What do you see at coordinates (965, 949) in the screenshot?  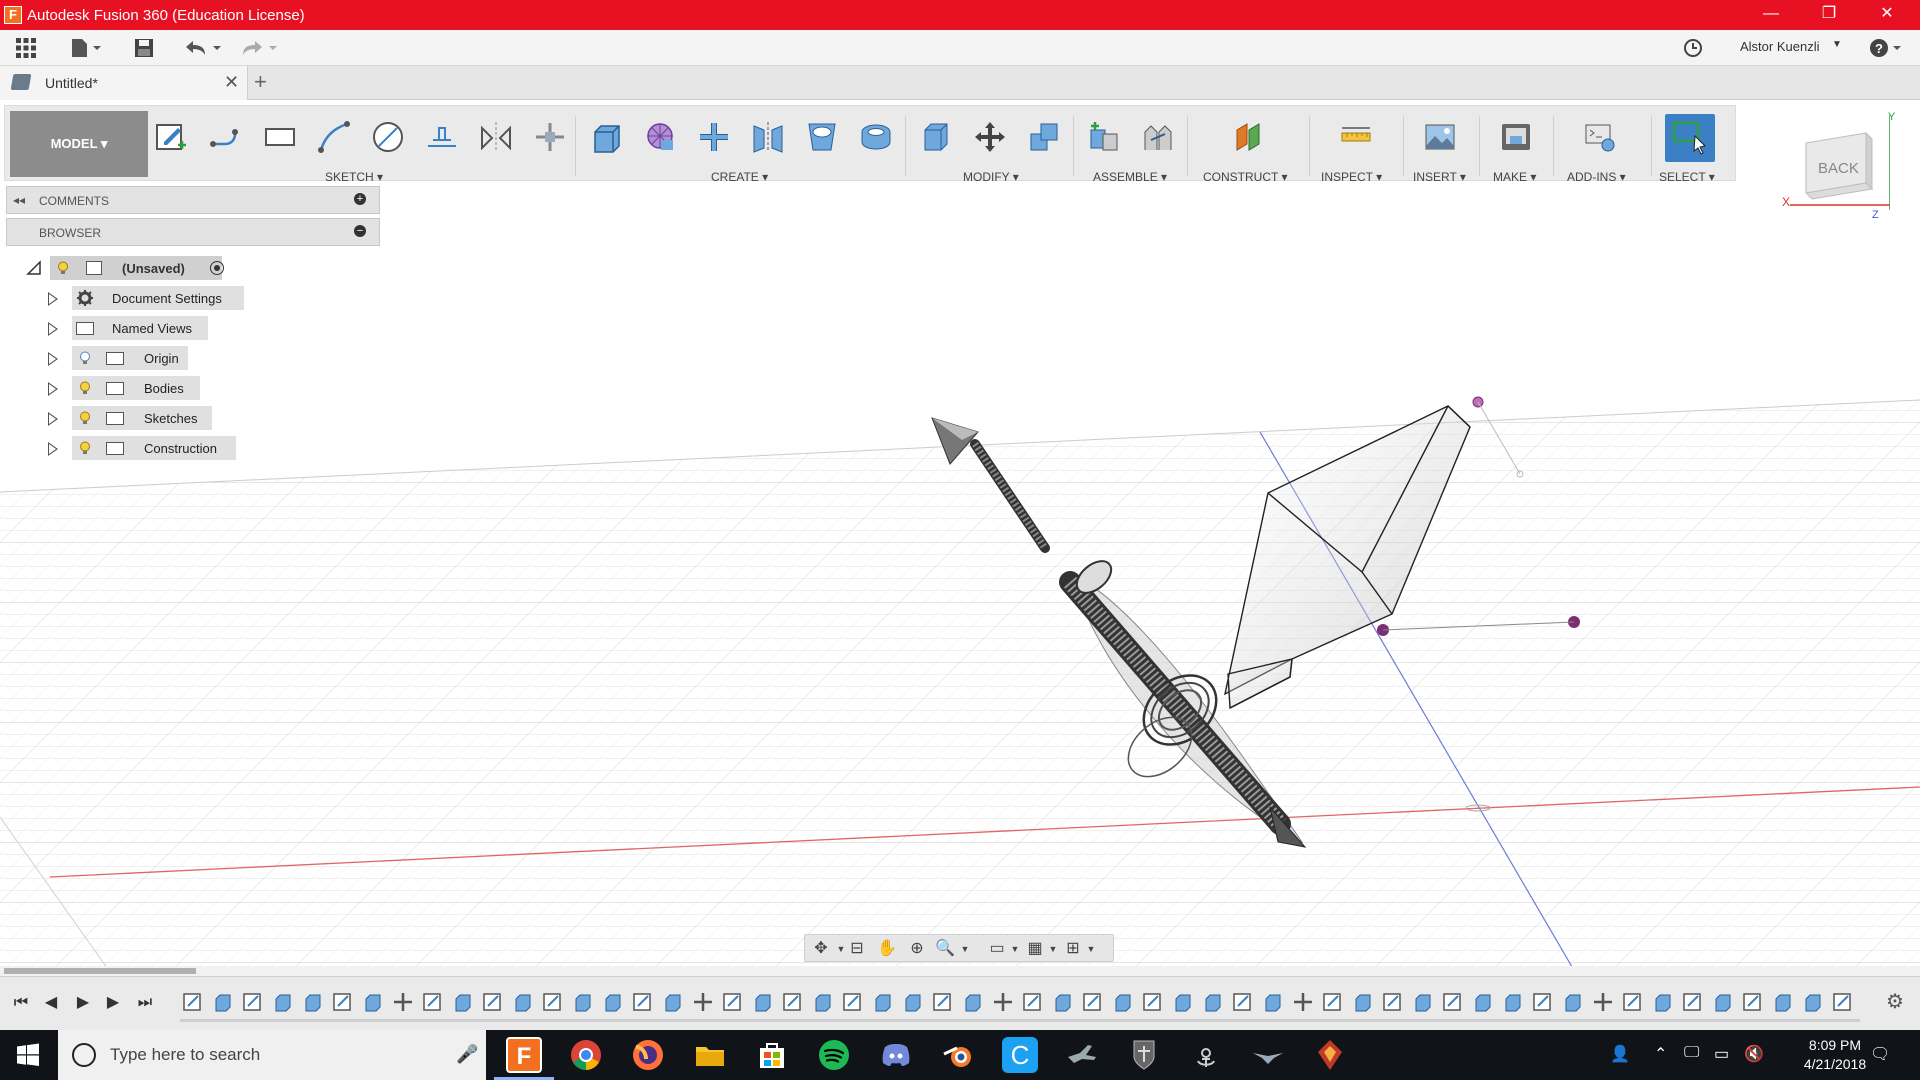 I see `zoom-dropdown-icon: ▼` at bounding box center [965, 949].